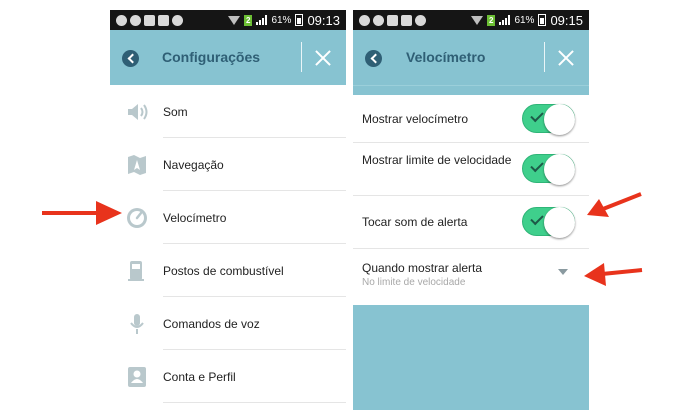  What do you see at coordinates (137, 165) in the screenshot?
I see `map-icon` at bounding box center [137, 165].